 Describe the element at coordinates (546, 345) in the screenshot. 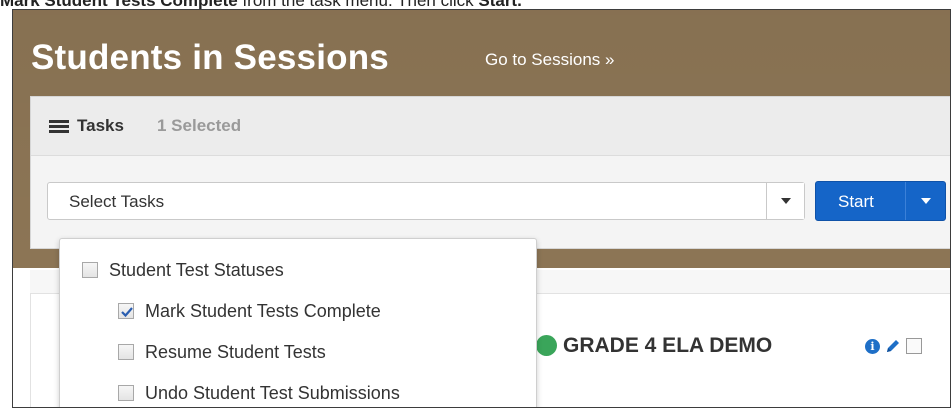

I see `status-dot-icon` at that location.